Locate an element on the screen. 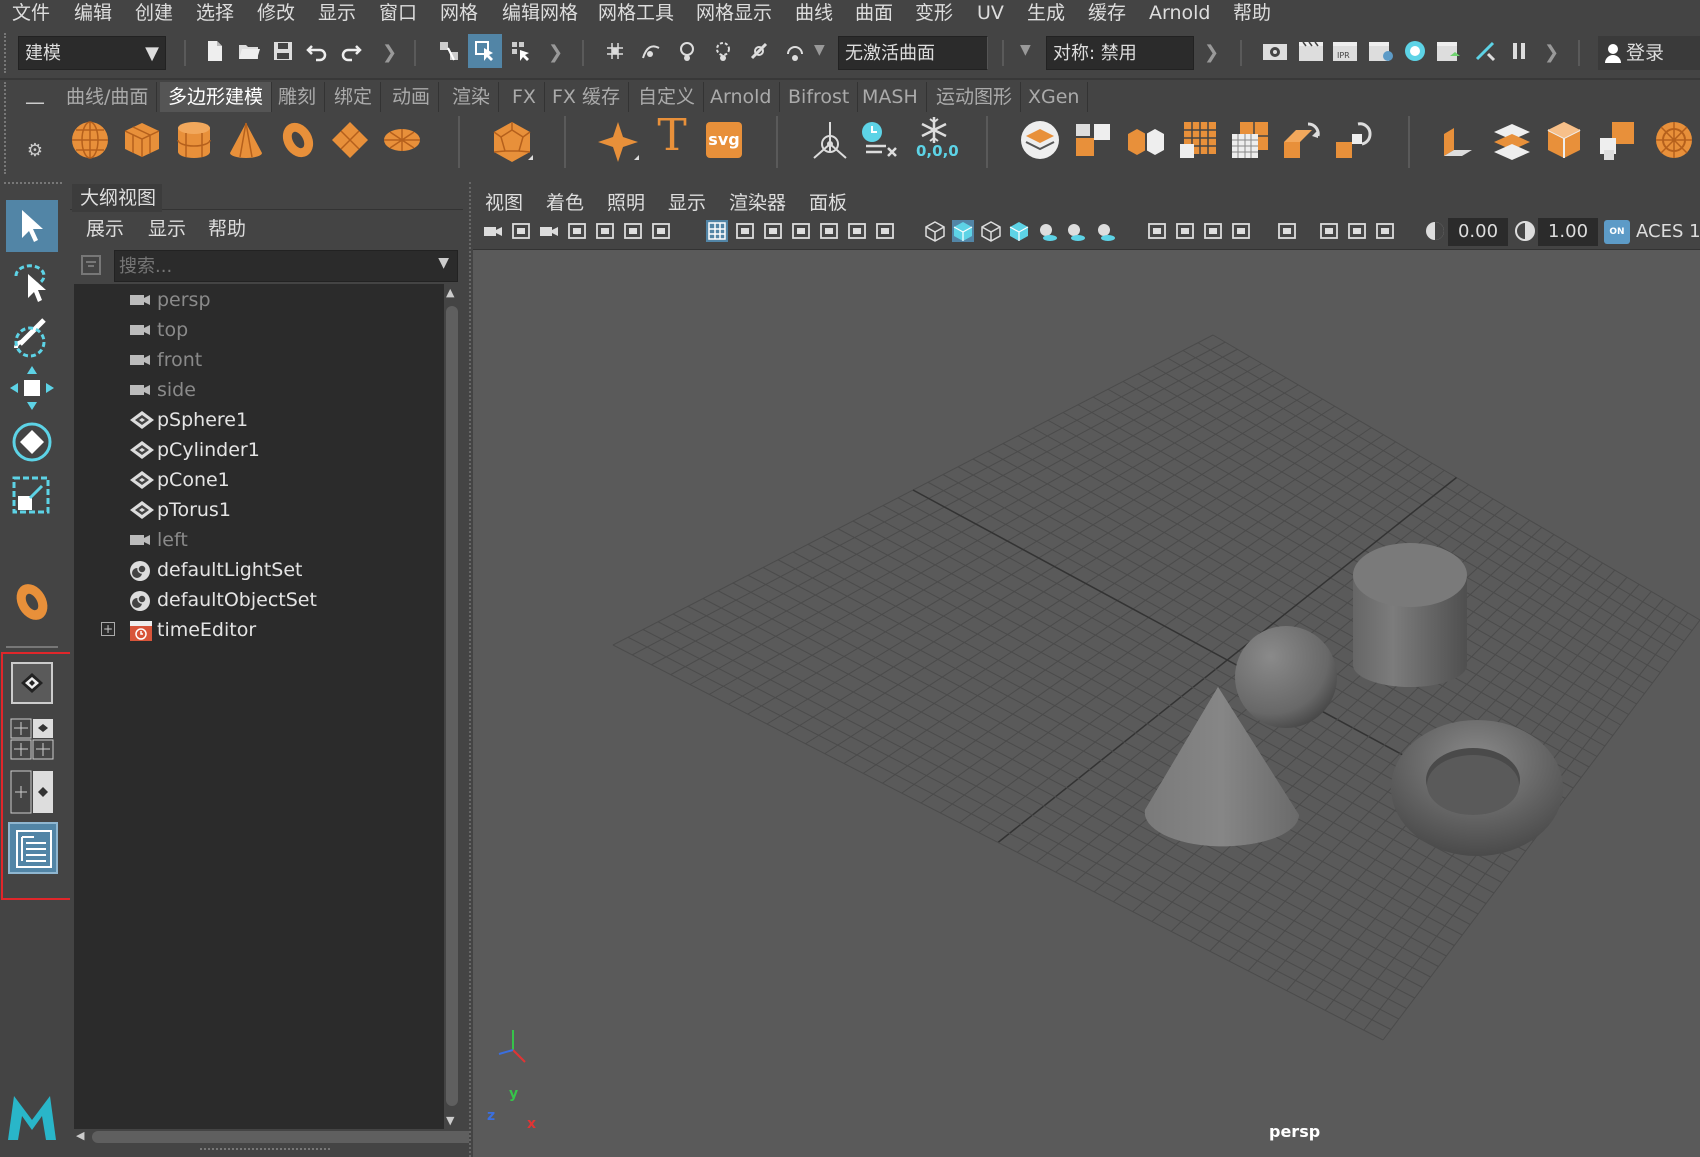  exposure-icon is located at coordinates (1435, 231).